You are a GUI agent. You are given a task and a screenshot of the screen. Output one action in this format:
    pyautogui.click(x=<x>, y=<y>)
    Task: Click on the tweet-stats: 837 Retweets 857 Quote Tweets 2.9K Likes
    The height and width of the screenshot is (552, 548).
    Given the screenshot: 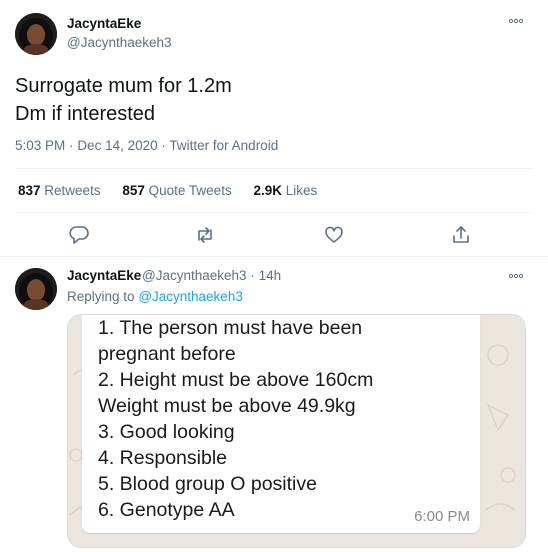 What is the action you would take?
    pyautogui.click(x=176, y=190)
    